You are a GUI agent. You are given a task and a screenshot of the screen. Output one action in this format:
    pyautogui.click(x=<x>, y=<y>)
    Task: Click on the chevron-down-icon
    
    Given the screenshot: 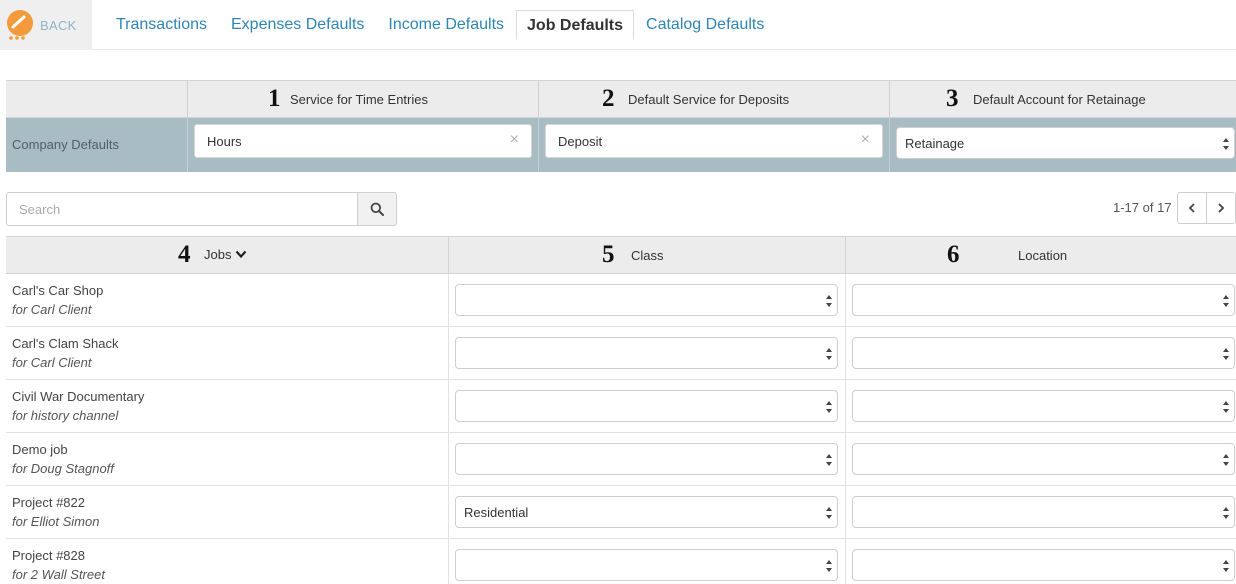 What is the action you would take?
    pyautogui.click(x=241, y=254)
    